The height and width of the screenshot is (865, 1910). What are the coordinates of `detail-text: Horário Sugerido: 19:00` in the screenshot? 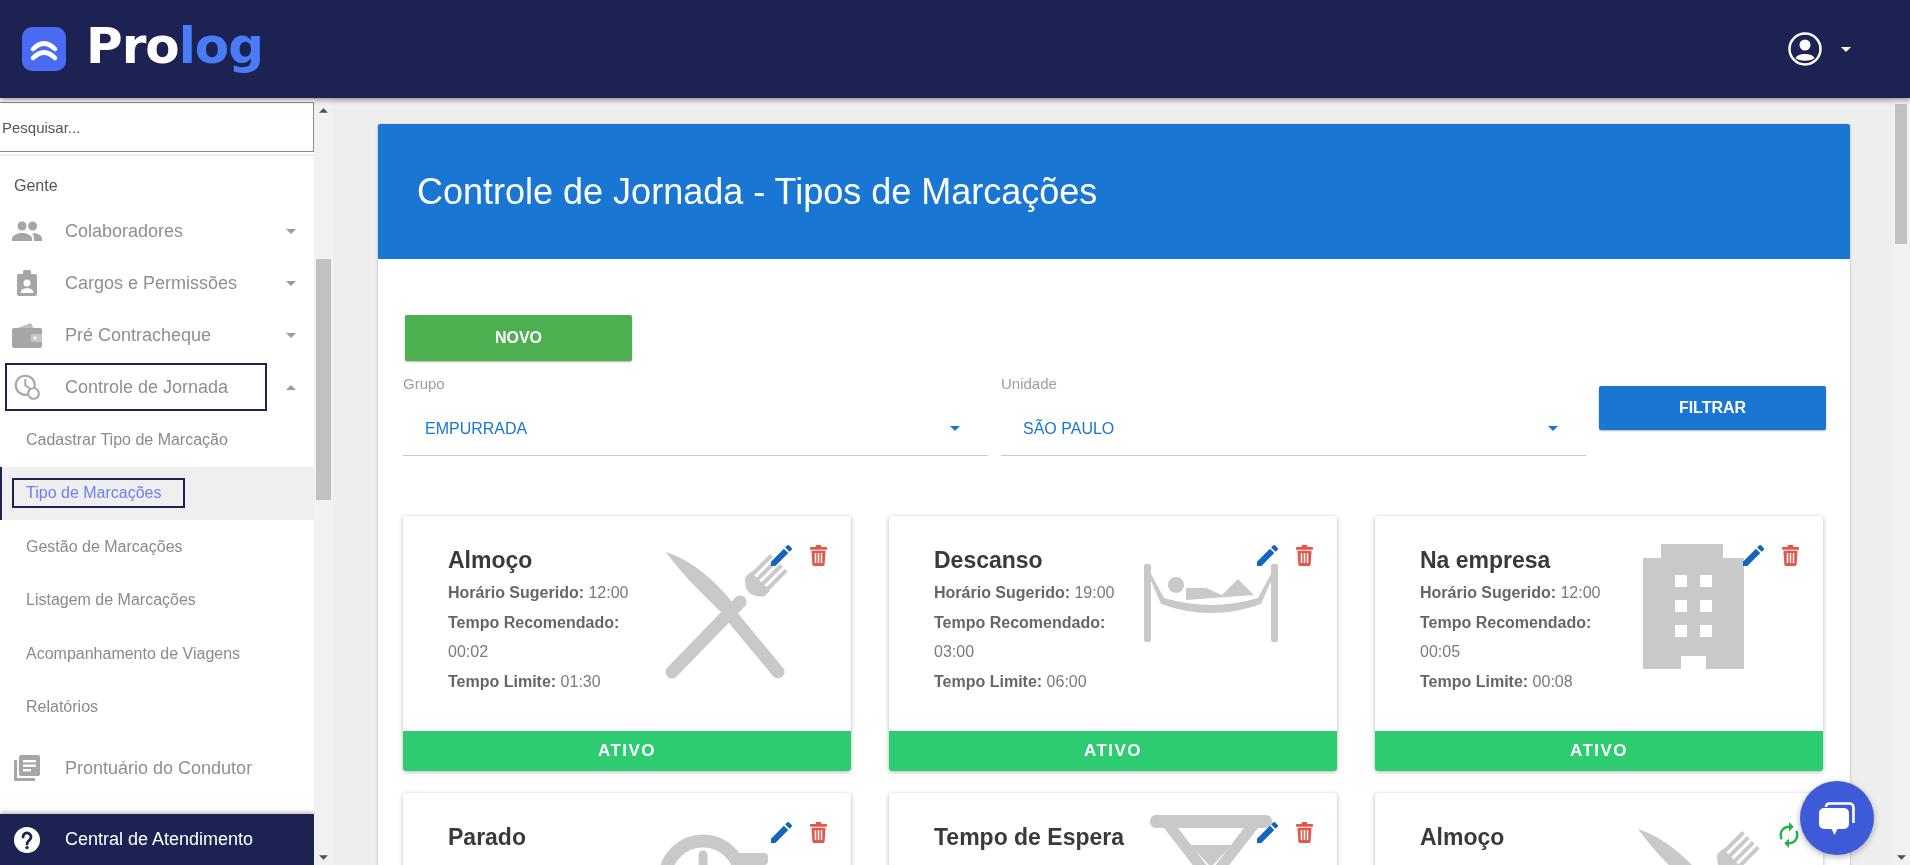 It's located at (1025, 593).